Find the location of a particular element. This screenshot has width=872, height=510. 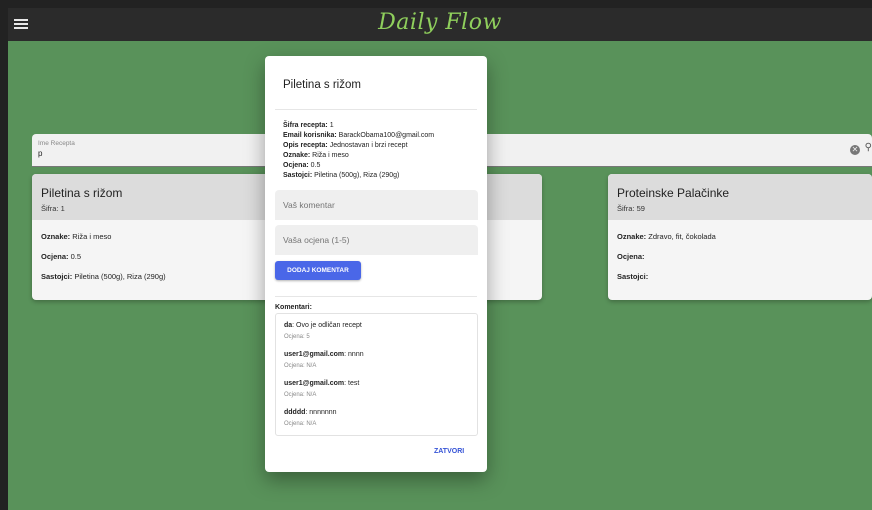

comment-input is located at coordinates (376, 205).